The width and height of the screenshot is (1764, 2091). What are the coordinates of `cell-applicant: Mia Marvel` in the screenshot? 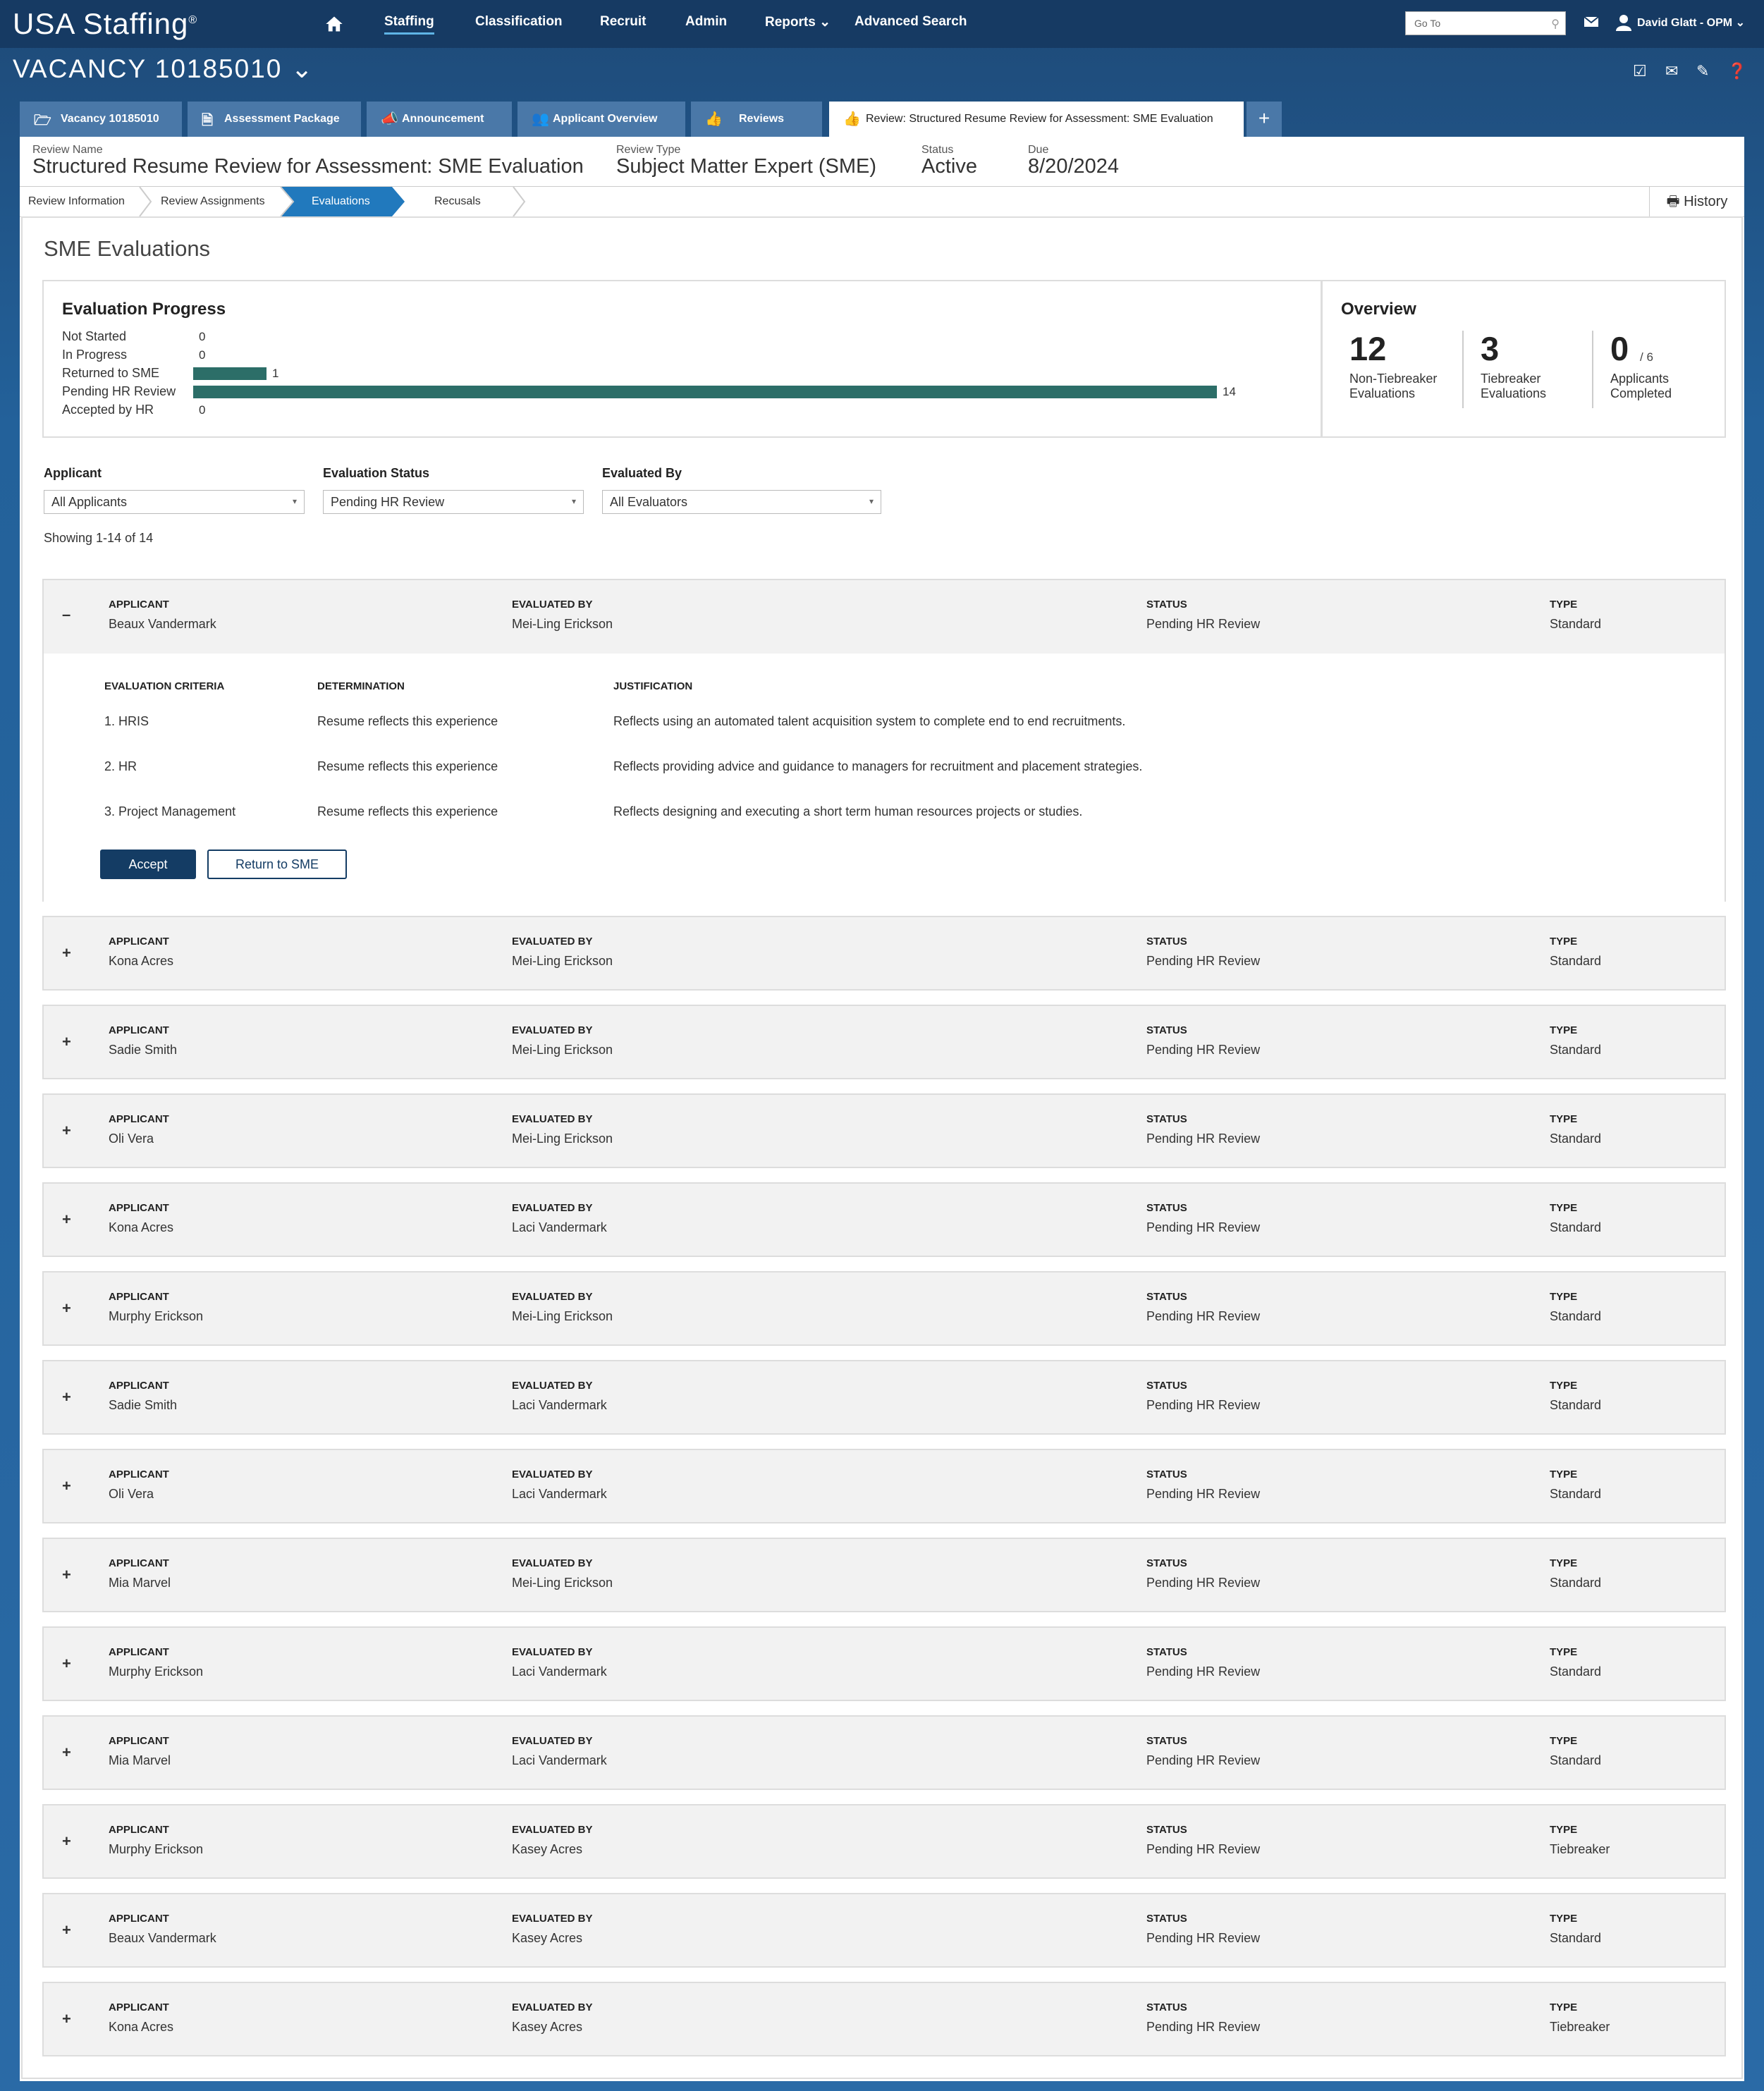 It's located at (140, 1760).